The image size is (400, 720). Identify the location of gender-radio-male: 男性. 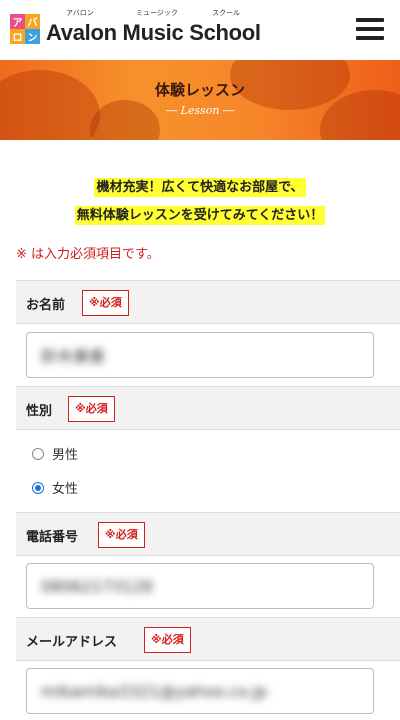
(55, 453).